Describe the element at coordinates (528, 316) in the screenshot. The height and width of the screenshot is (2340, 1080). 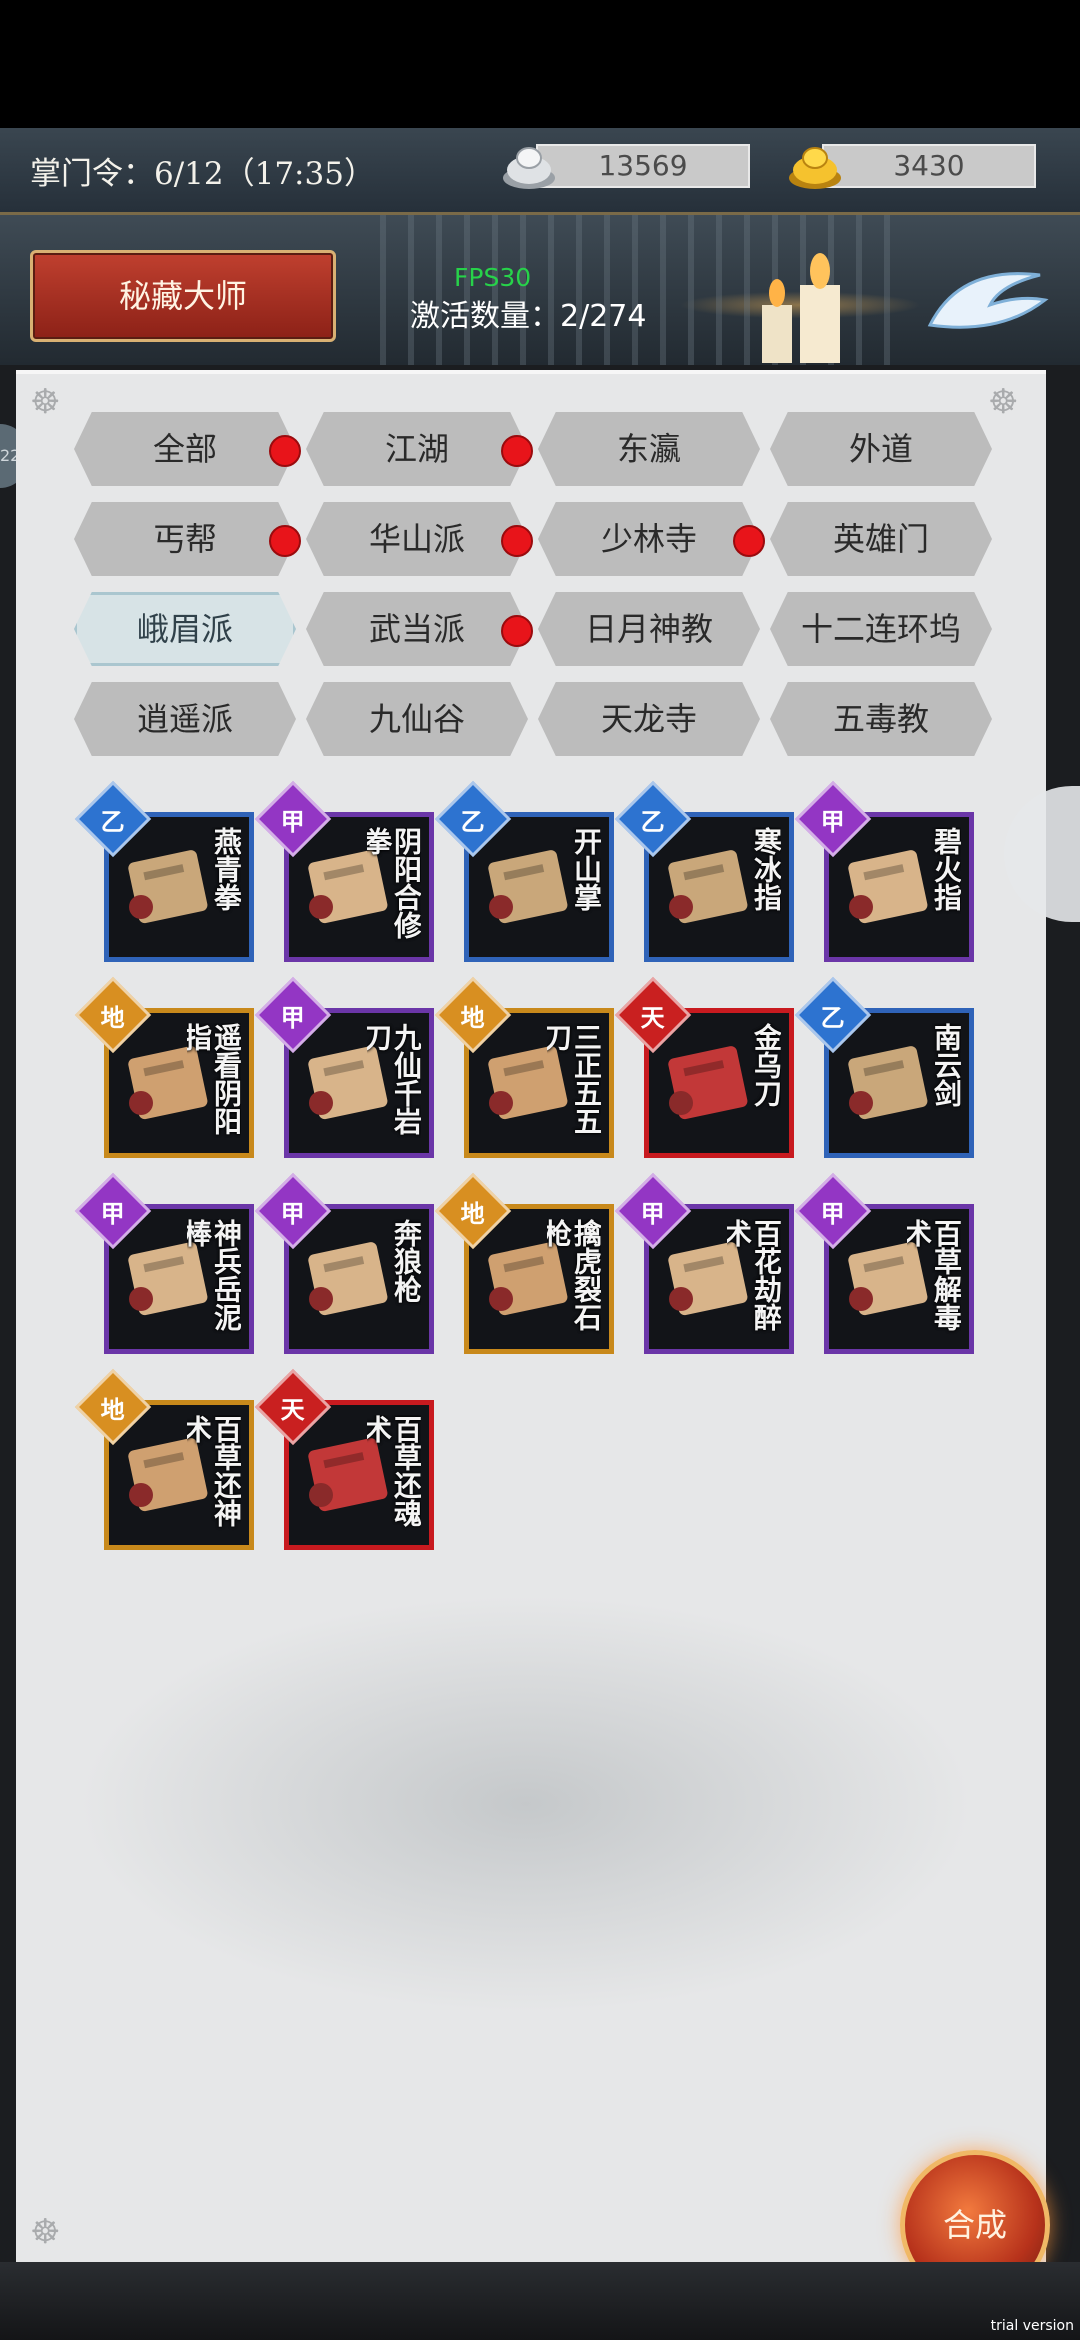
I see `activation-count: 激活数量：2/274` at that location.